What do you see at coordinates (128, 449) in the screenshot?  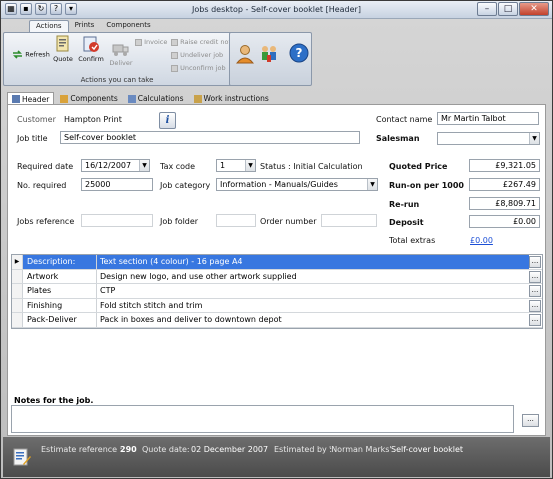 I see `estimate-reference-value: 290` at bounding box center [128, 449].